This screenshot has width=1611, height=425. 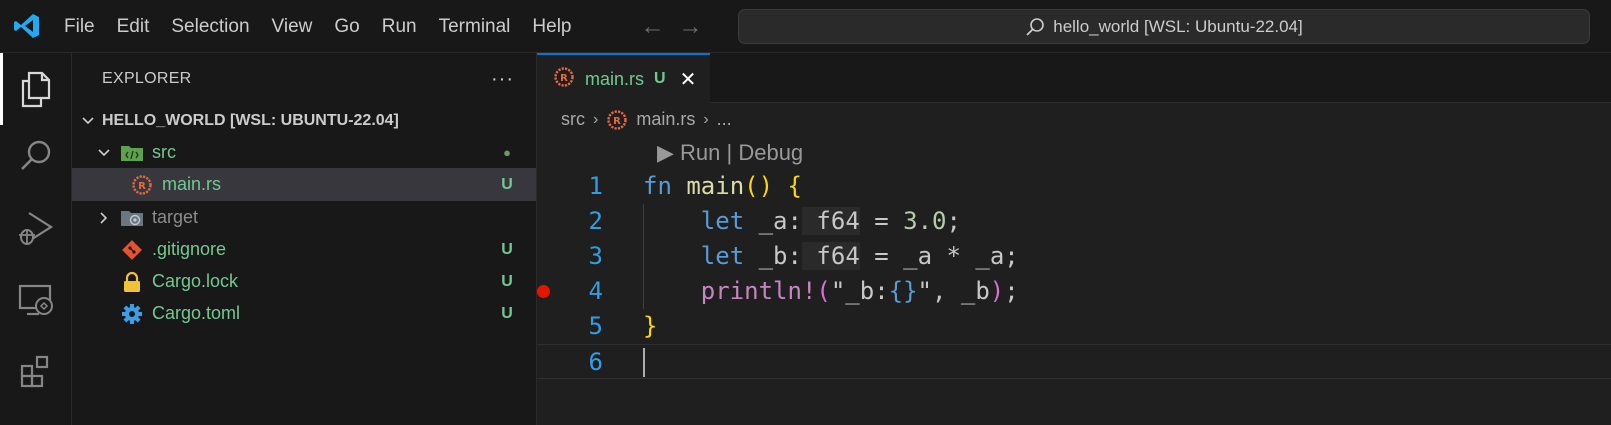 What do you see at coordinates (551, 26) in the screenshot?
I see `menu-help: Help` at bounding box center [551, 26].